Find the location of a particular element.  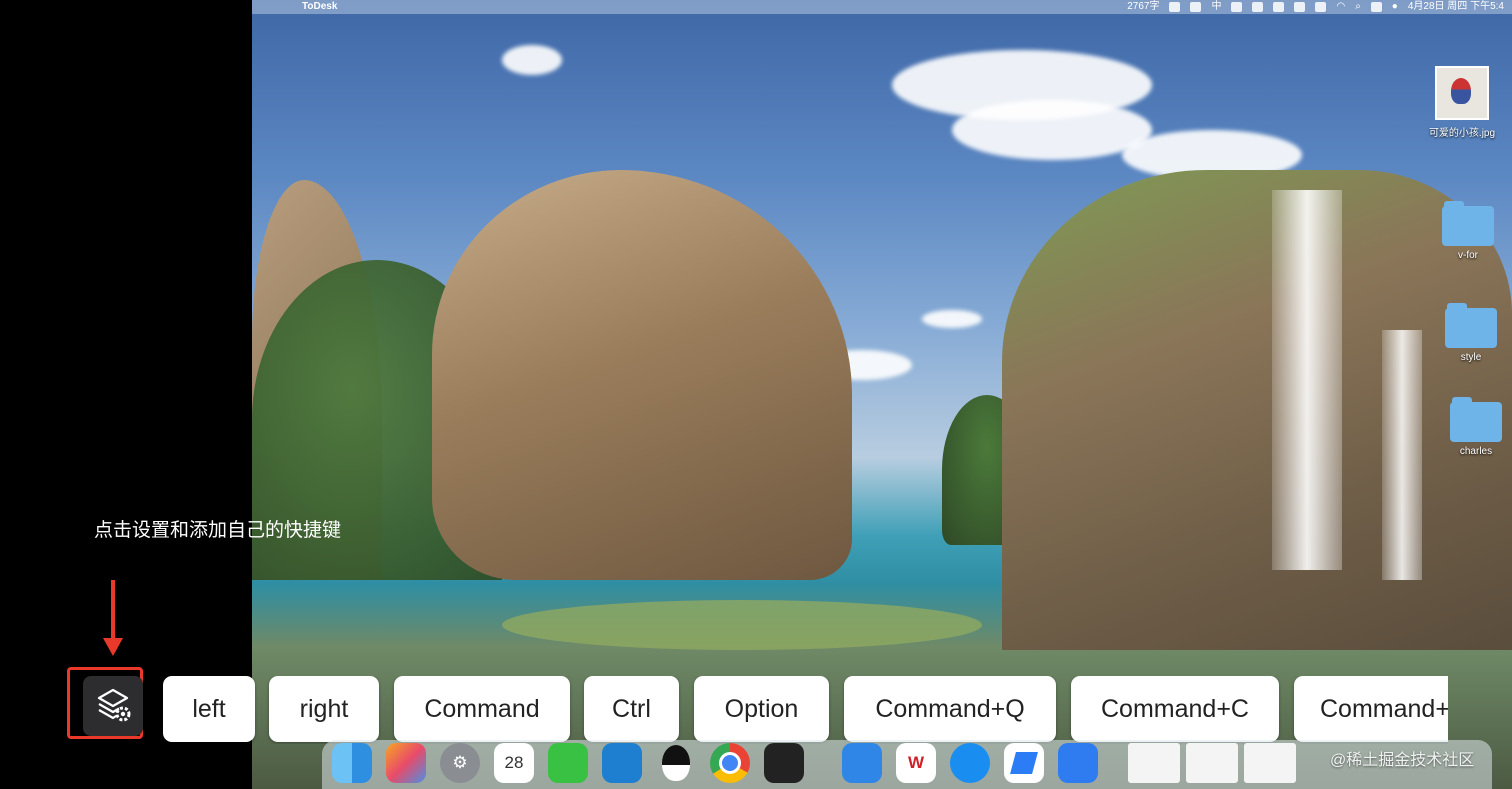

desktop-folder-style: style is located at coordinates (1471, 333).